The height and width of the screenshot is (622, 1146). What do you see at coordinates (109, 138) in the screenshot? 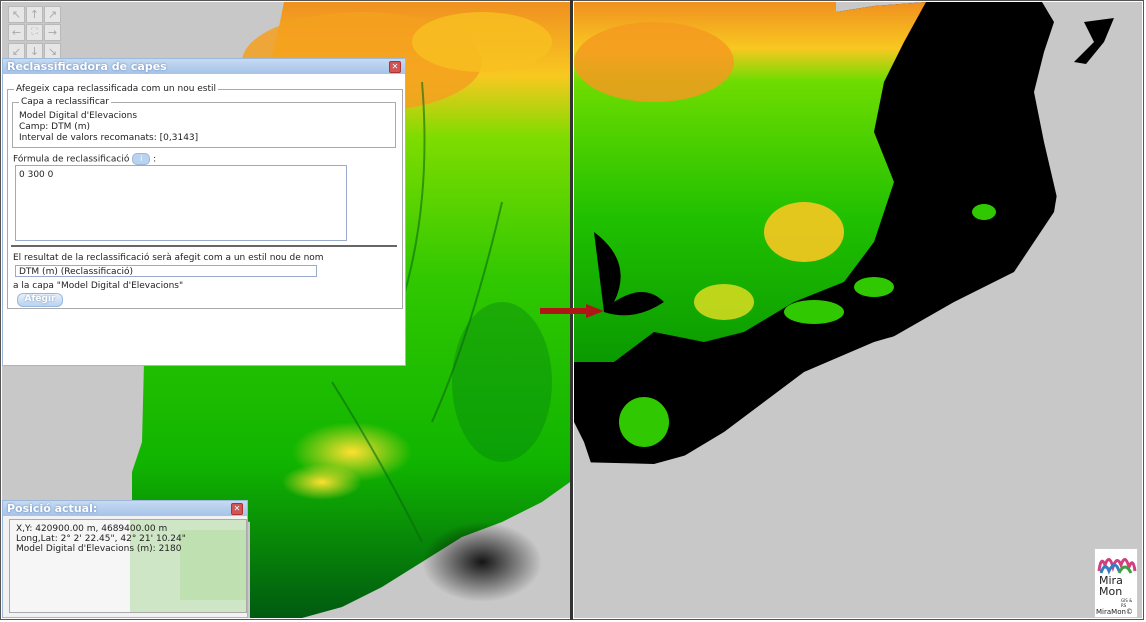
I see `value-range: Interval de valors recomanats: [0,3143]` at bounding box center [109, 138].